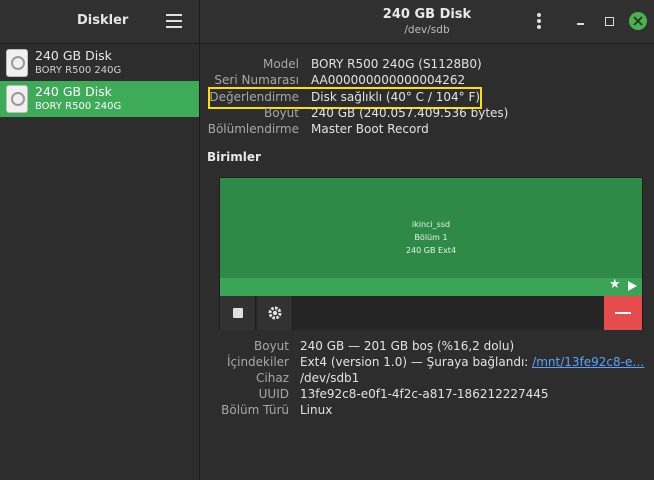  I want to click on prop-partitioning: Bölümlendirme Master Boot Record, so click(427, 130).